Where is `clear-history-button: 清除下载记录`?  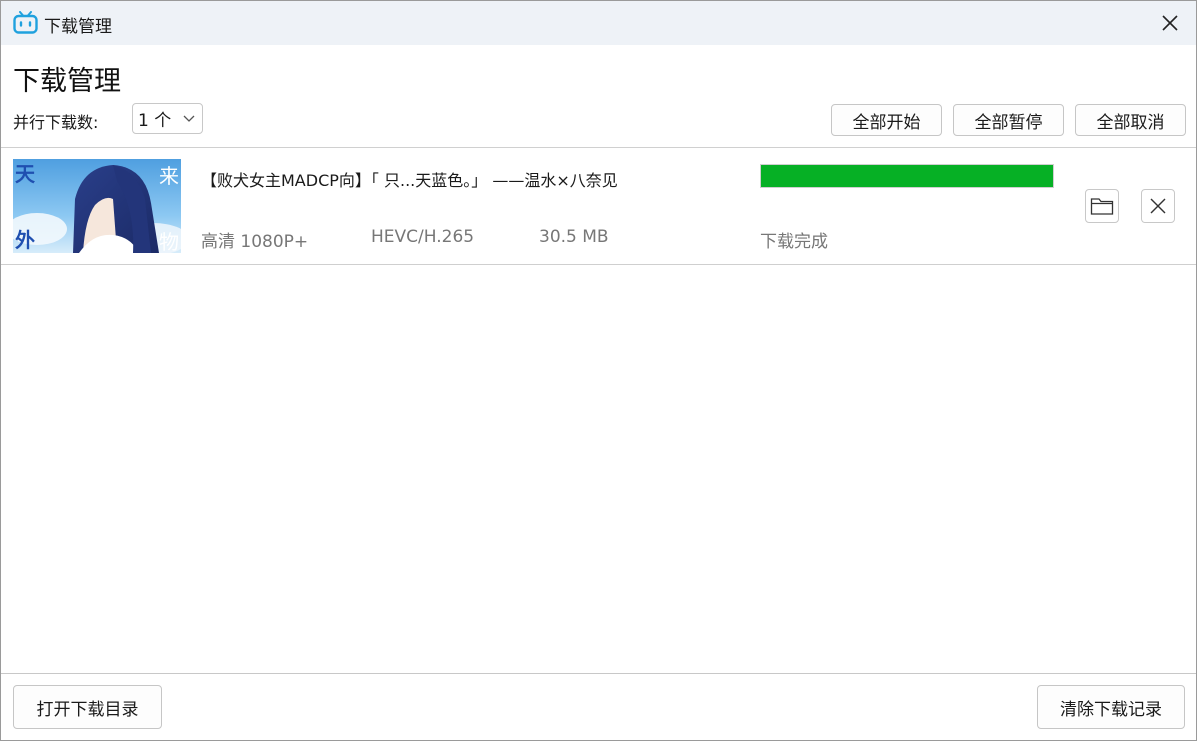 clear-history-button: 清除下载记录 is located at coordinates (1111, 707).